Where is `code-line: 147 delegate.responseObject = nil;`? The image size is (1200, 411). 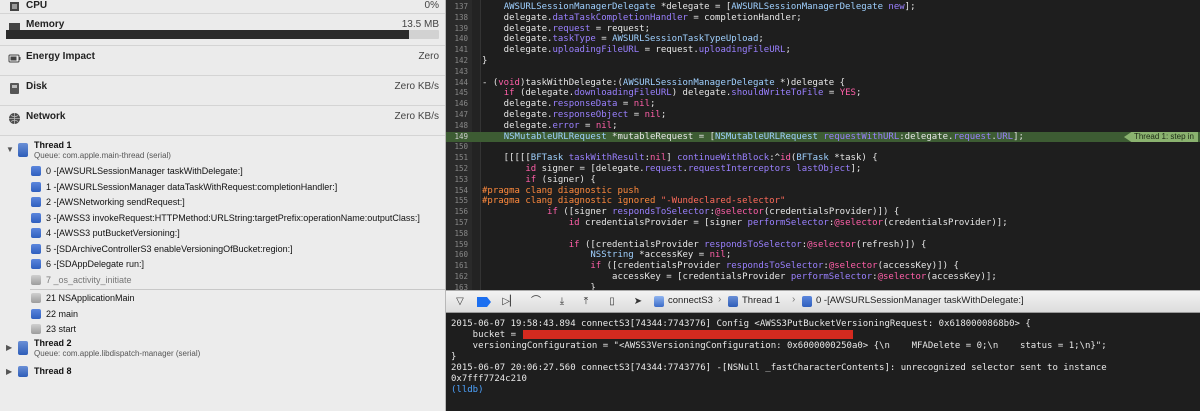 code-line: 147 delegate.responseObject = nil; is located at coordinates (823, 115).